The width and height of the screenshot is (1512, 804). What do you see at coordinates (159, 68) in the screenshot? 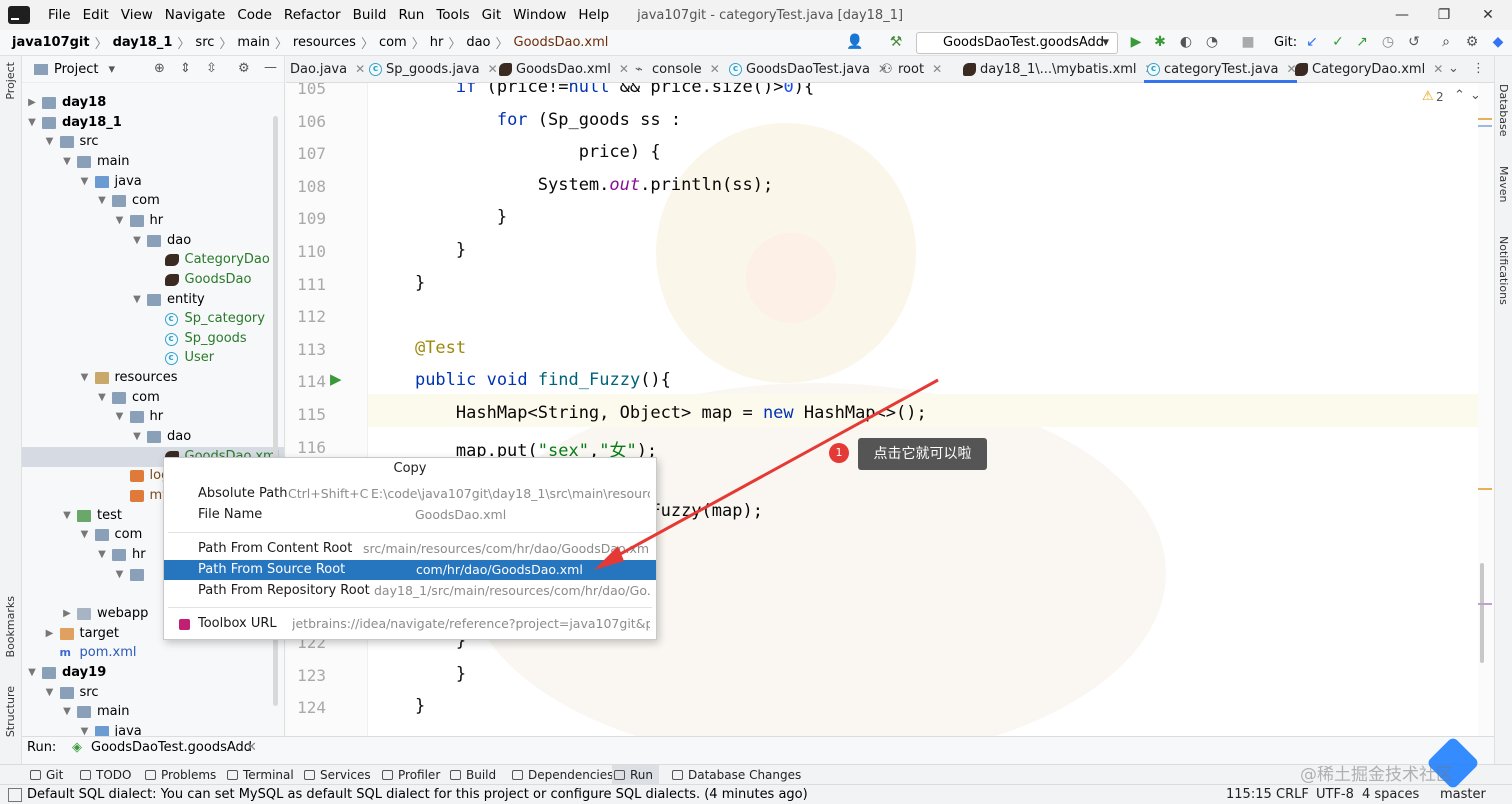
I see `locate-icon: ⊕` at bounding box center [159, 68].